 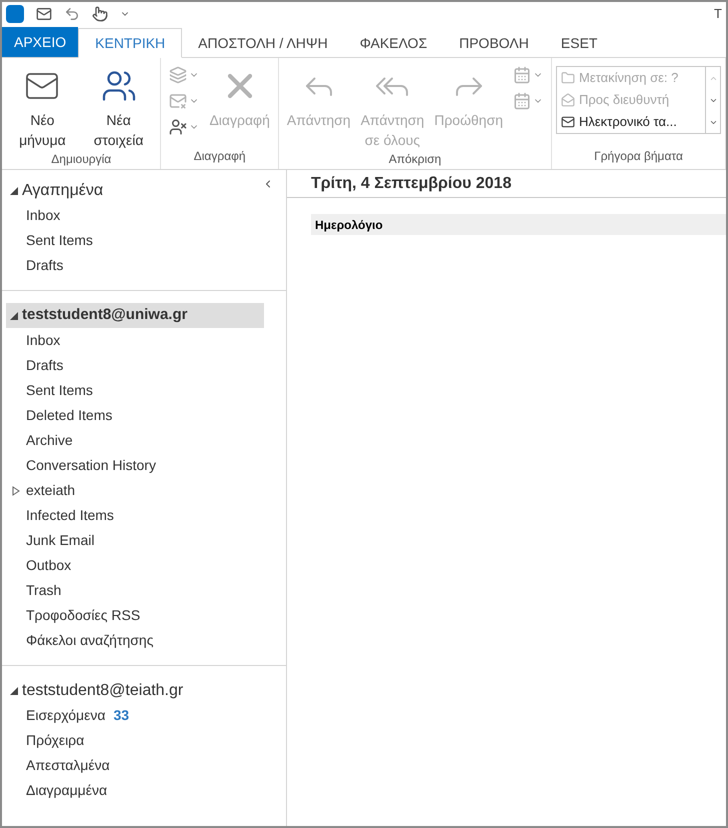 What do you see at coordinates (144, 490) in the screenshot?
I see `folder-item: exteiath` at bounding box center [144, 490].